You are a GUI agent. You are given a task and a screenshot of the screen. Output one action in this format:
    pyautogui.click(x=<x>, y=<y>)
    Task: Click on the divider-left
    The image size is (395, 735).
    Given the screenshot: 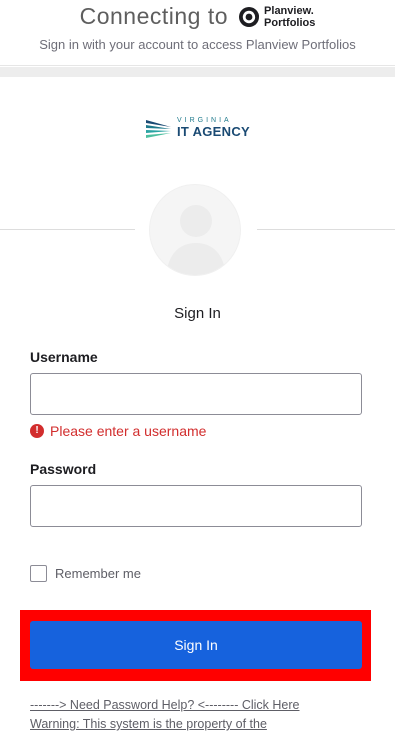 What is the action you would take?
    pyautogui.click(x=67, y=229)
    